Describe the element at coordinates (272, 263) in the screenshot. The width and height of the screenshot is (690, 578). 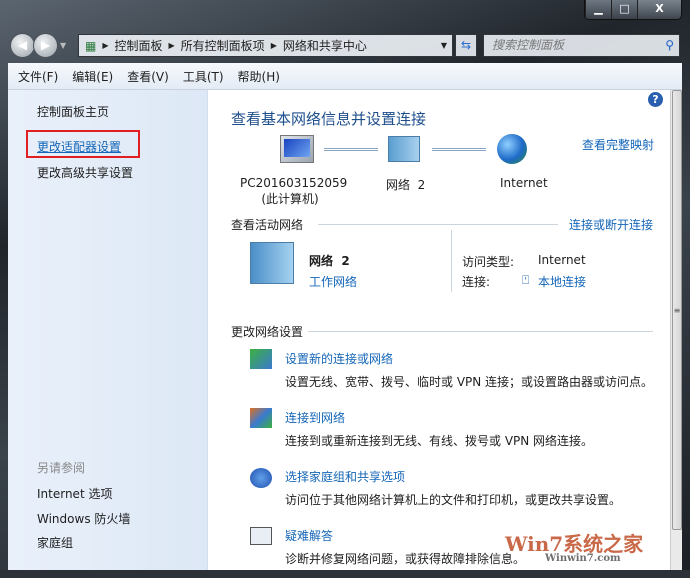
I see `network-building-icon` at that location.